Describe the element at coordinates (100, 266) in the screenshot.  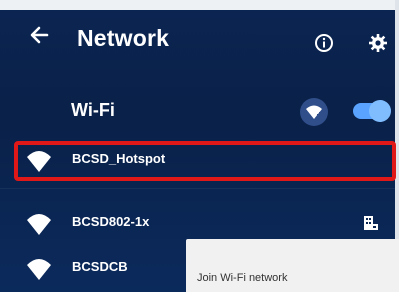
I see `network-name: BCSDCB` at that location.